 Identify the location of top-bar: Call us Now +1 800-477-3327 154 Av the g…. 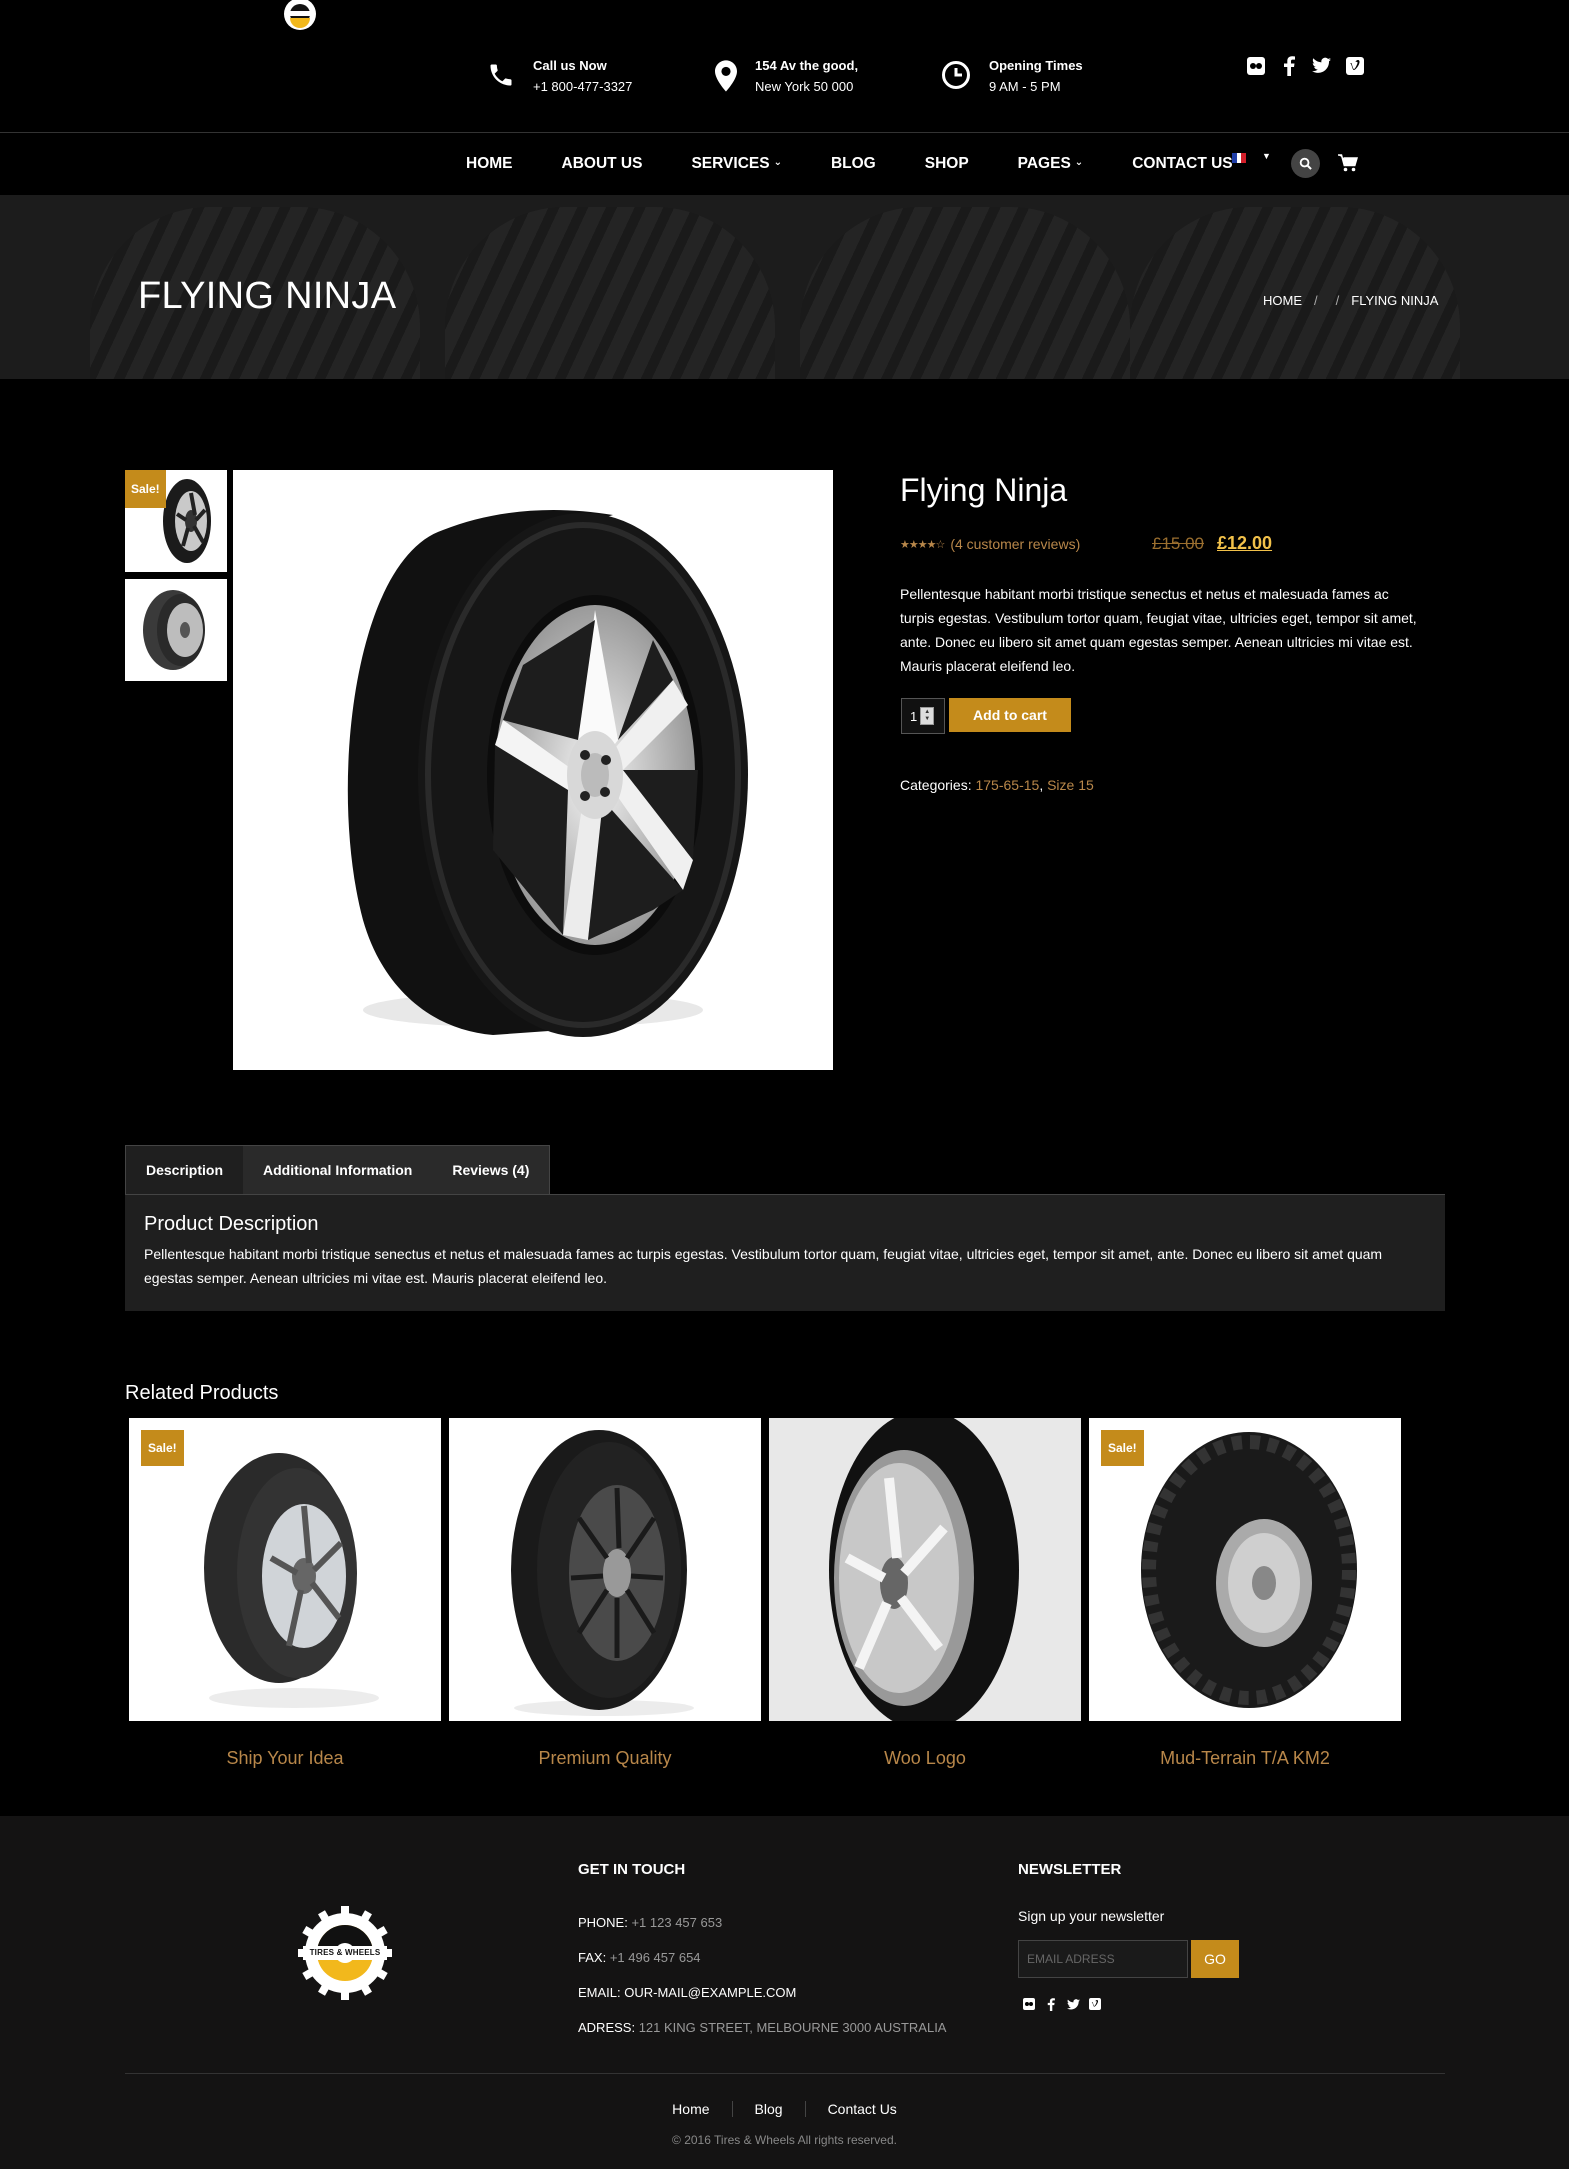
(784, 66).